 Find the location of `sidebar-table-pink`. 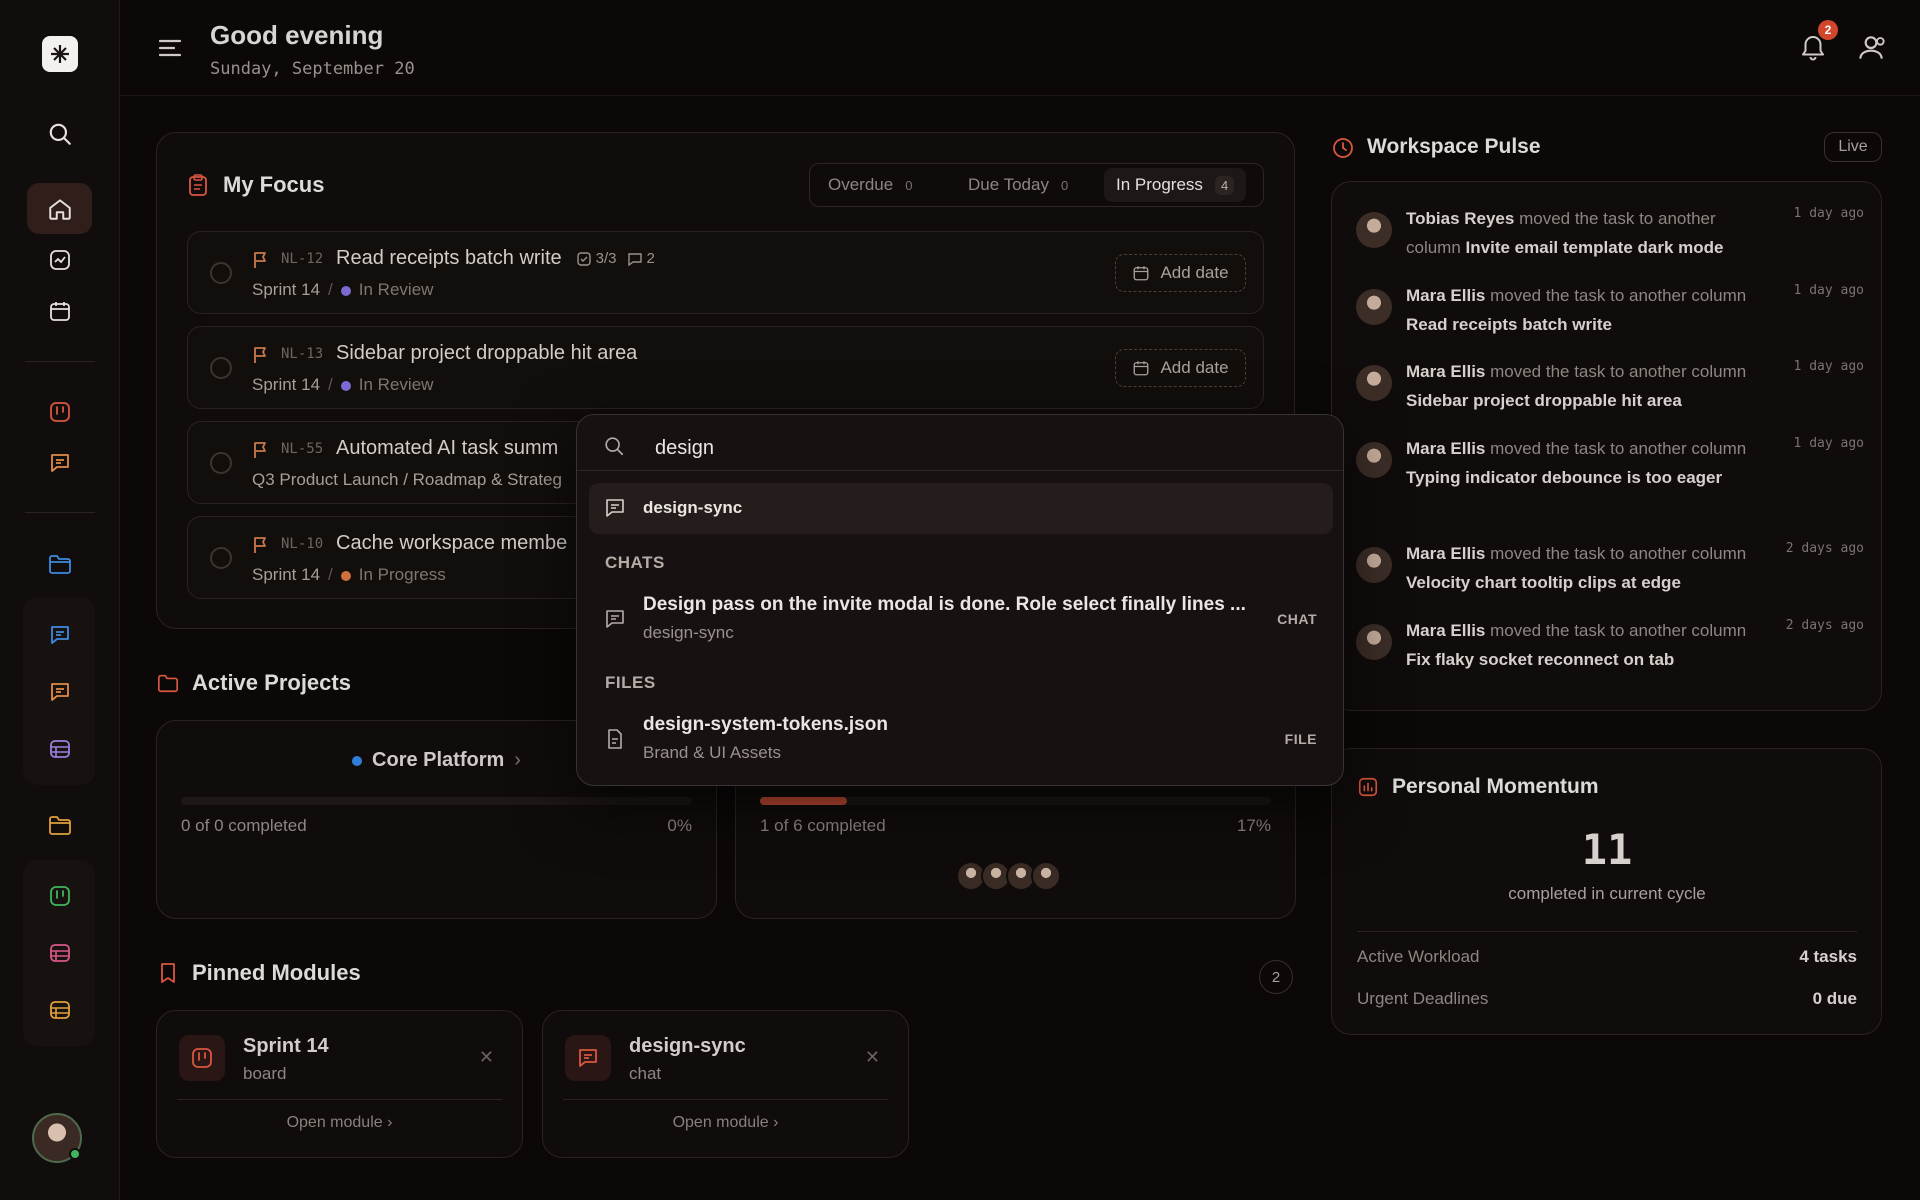

sidebar-table-pink is located at coordinates (59, 952).